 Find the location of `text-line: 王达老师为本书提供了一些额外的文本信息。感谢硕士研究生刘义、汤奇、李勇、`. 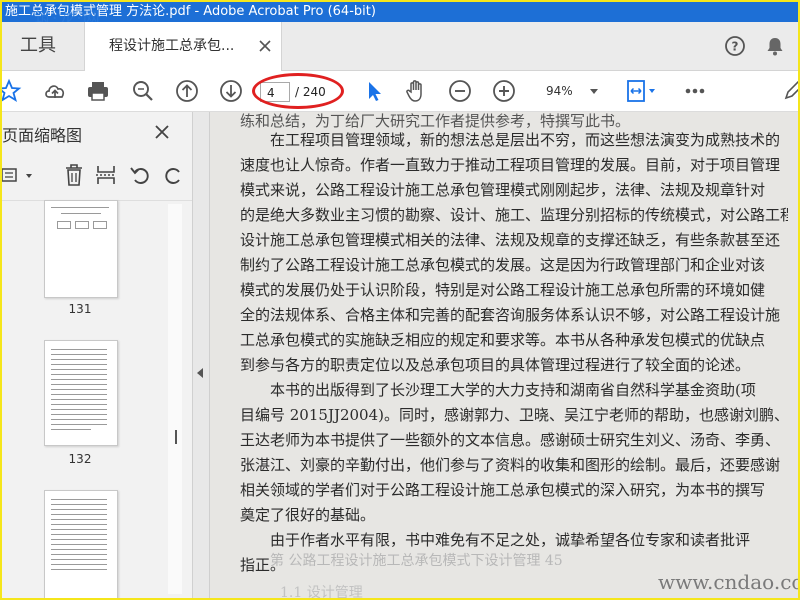

text-line: 王达老师为本书提供了一些额外的文本信息。感谢硕士研究生刘义、汤奇、李勇、 is located at coordinates (510, 440).